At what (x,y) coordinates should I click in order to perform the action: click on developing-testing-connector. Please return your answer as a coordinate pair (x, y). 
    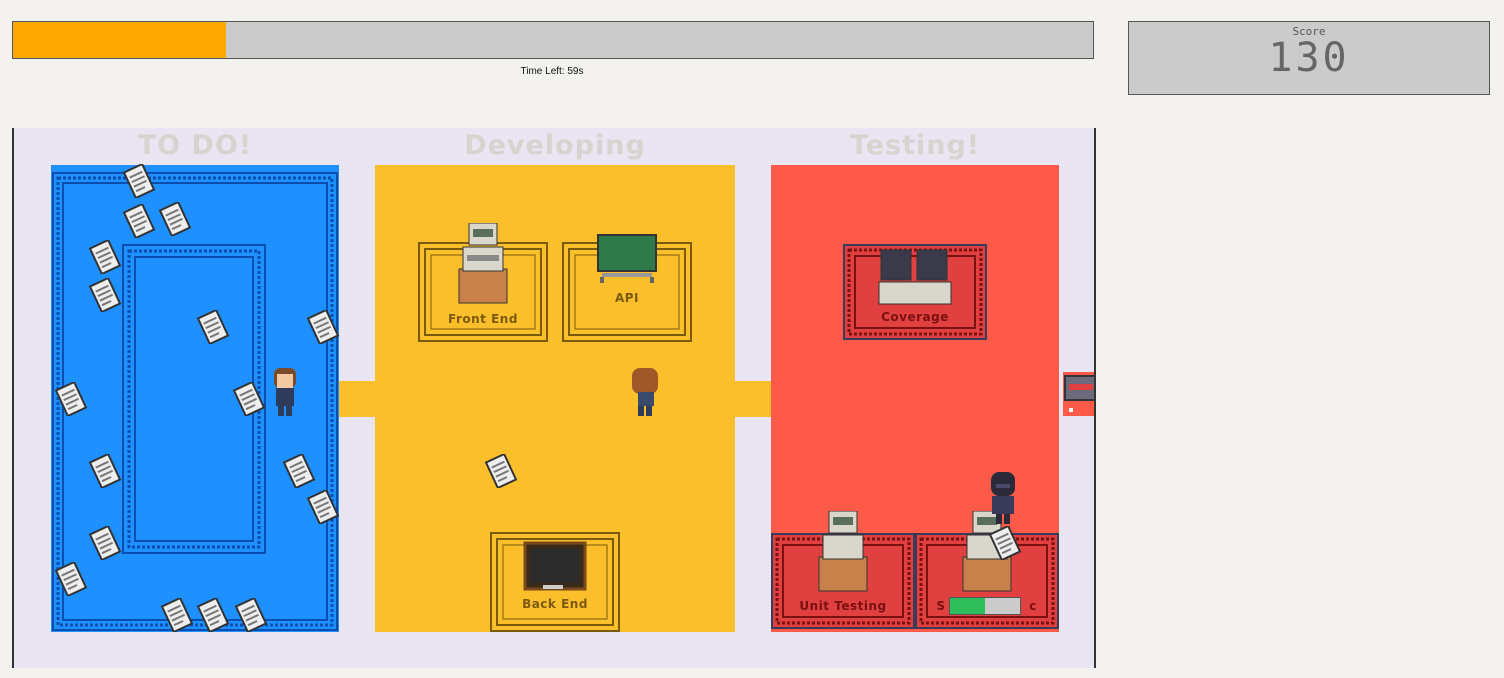
    Looking at the image, I should click on (753, 399).